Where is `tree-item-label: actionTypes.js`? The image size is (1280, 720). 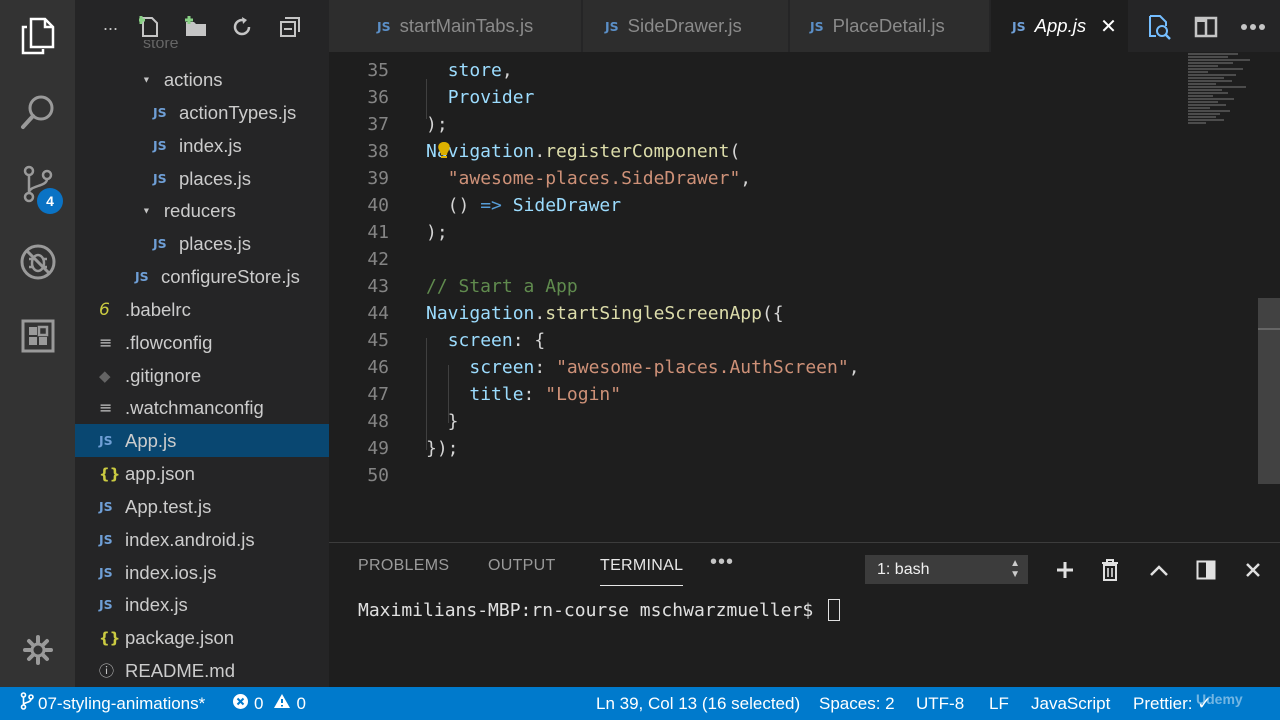 tree-item-label: actionTypes.js is located at coordinates (238, 112).